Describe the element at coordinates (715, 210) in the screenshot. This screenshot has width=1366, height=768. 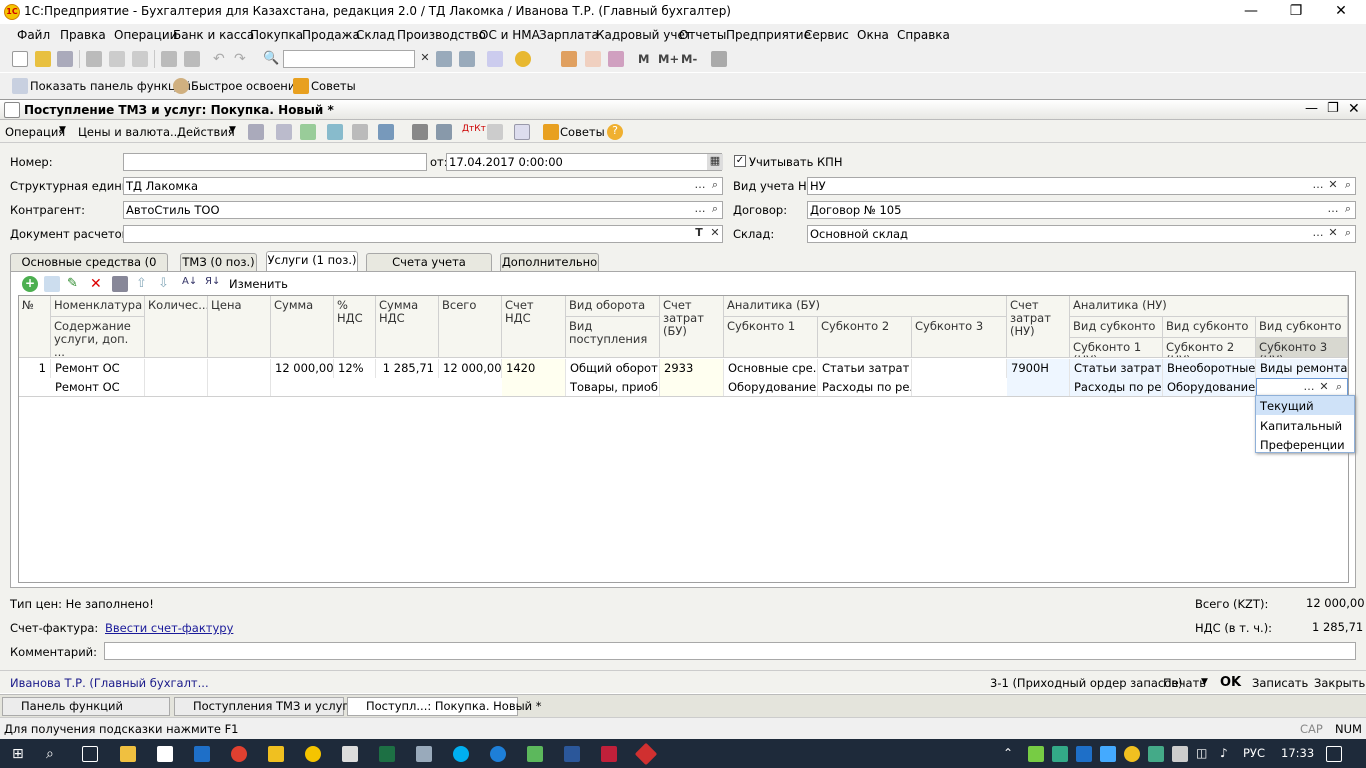
I see `contractor-search-icon: ⌕` at that location.